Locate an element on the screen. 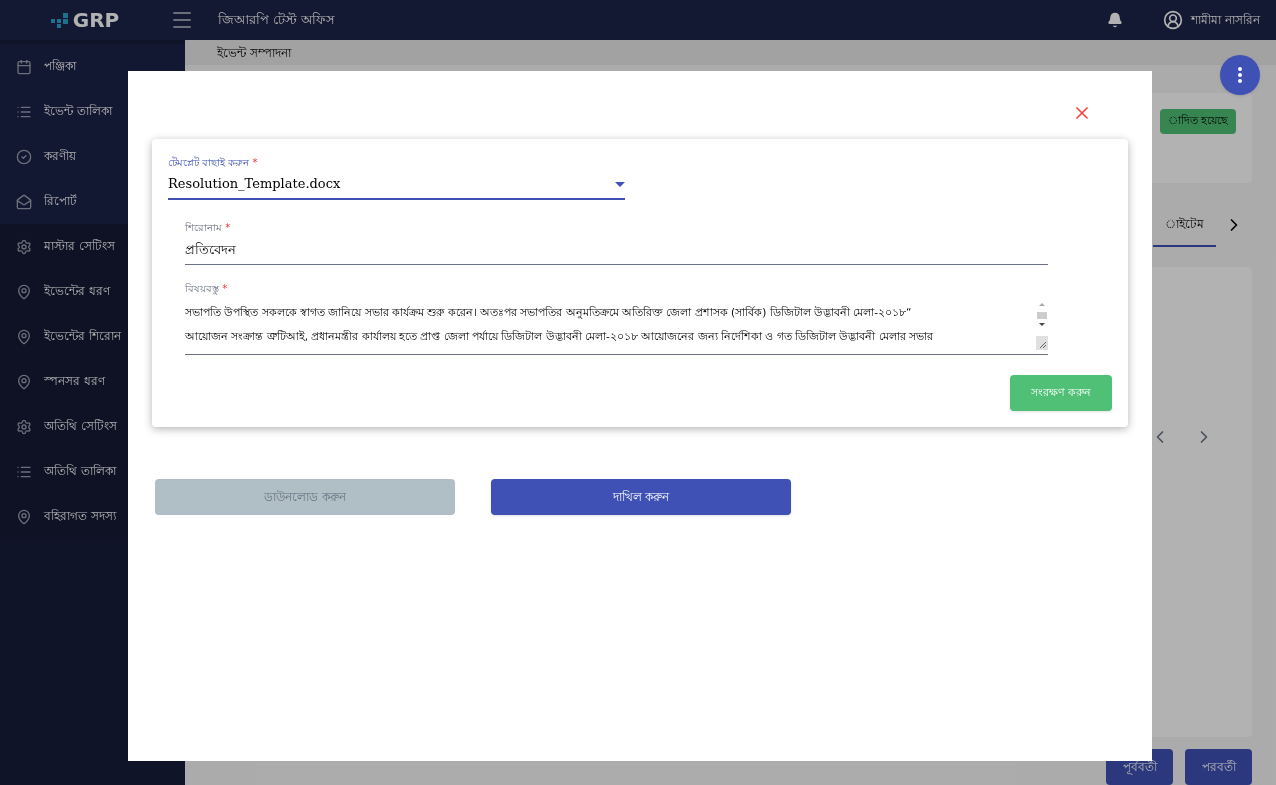 This screenshot has height=785, width=1276. logo-icon is located at coordinates (59, 20).